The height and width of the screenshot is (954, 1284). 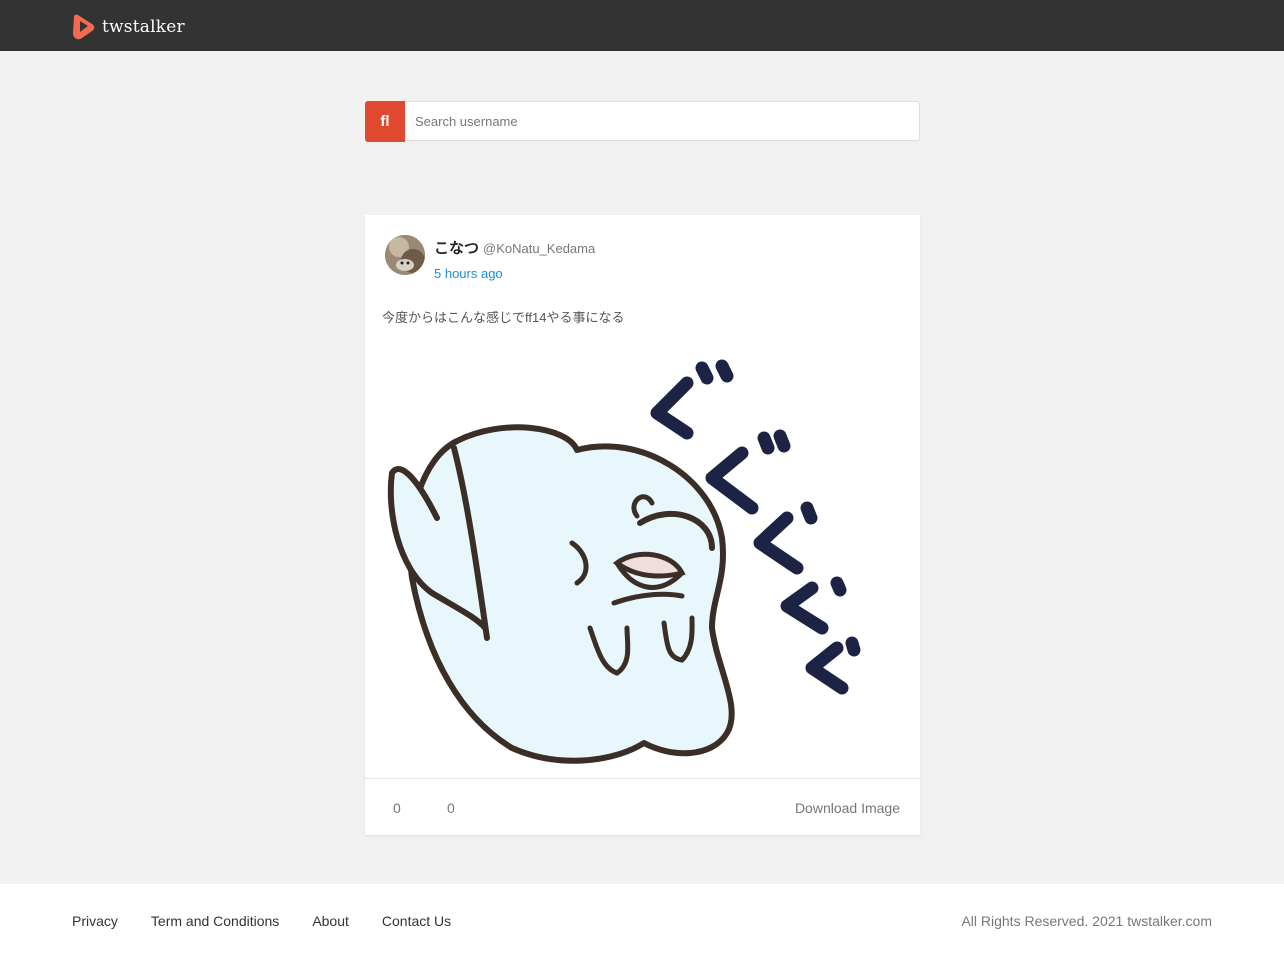 What do you see at coordinates (539, 248) in the screenshot?
I see `username-handle: @KoNatu_Kedama` at bounding box center [539, 248].